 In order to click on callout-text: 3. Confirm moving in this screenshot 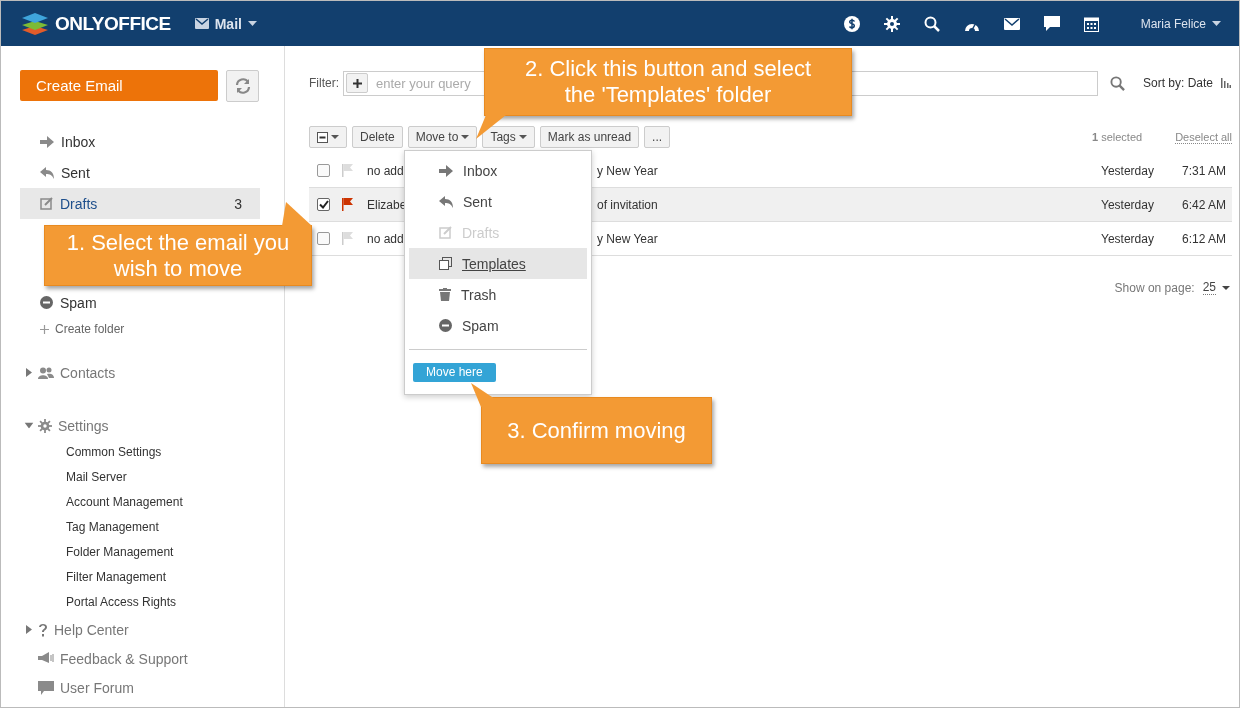, I will do `click(596, 430)`.